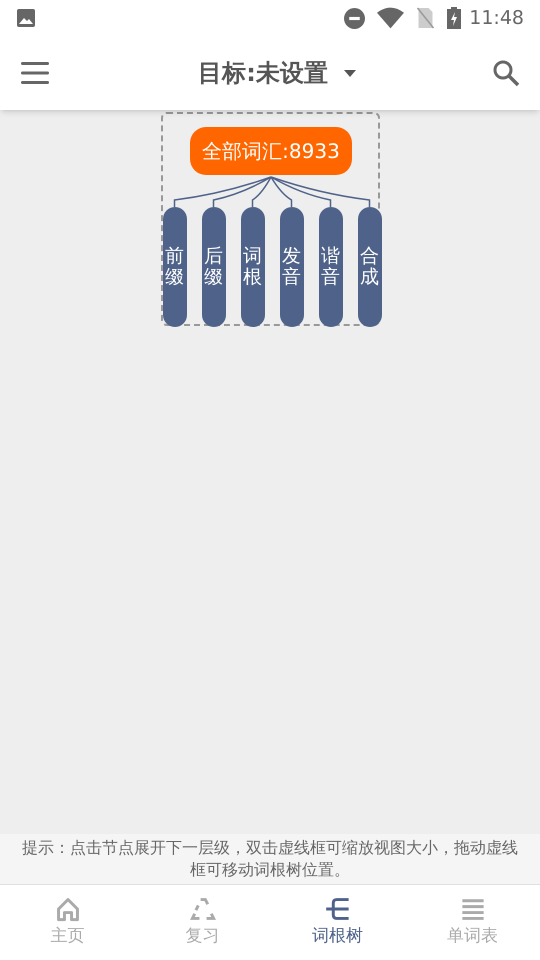 The image size is (540, 960). Describe the element at coordinates (370, 267) in the screenshot. I see `tree-node: 合成` at that location.